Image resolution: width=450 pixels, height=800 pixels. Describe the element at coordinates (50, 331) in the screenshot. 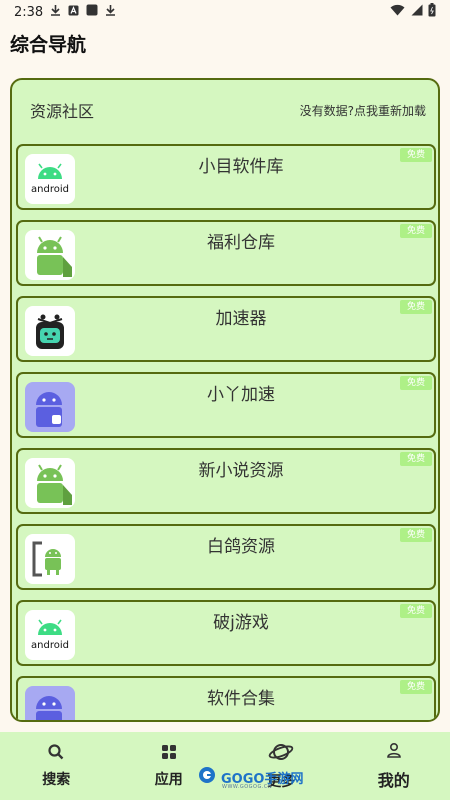

I see `robot-face-icon` at that location.